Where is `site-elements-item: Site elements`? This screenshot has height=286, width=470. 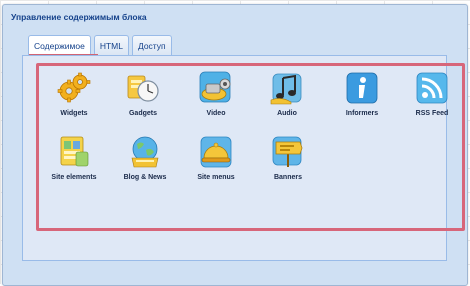 site-elements-item: Site elements is located at coordinates (74, 164).